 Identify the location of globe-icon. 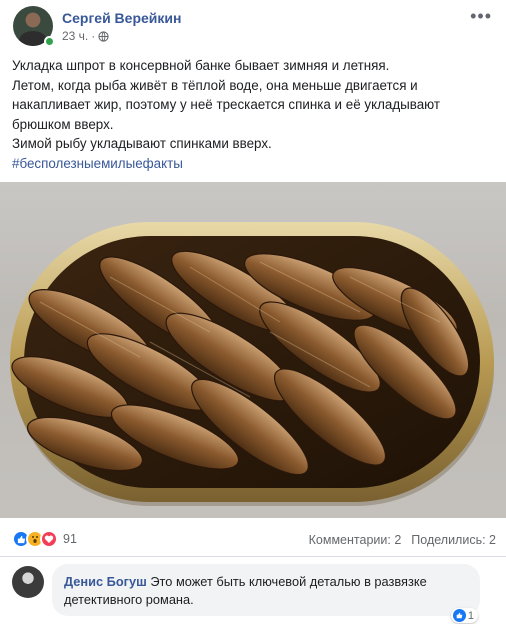
(103, 36).